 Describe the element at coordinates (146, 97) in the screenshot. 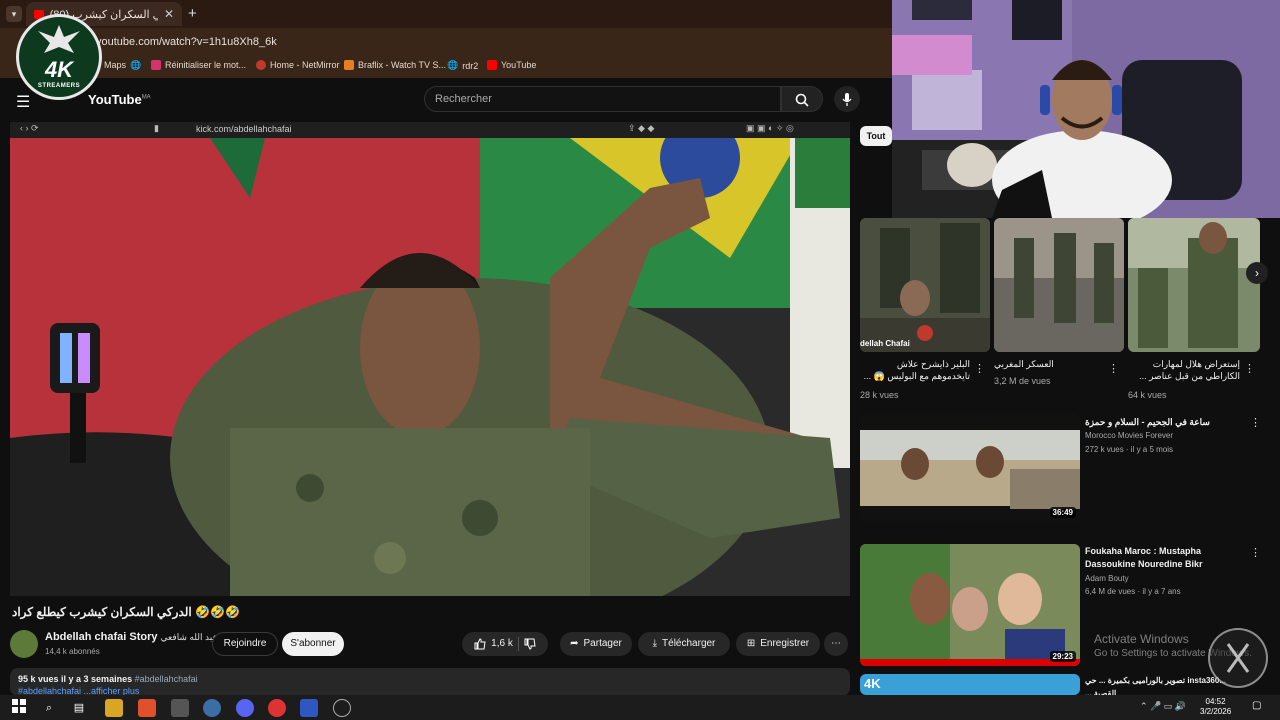

I see `logo-country: MA` at that location.